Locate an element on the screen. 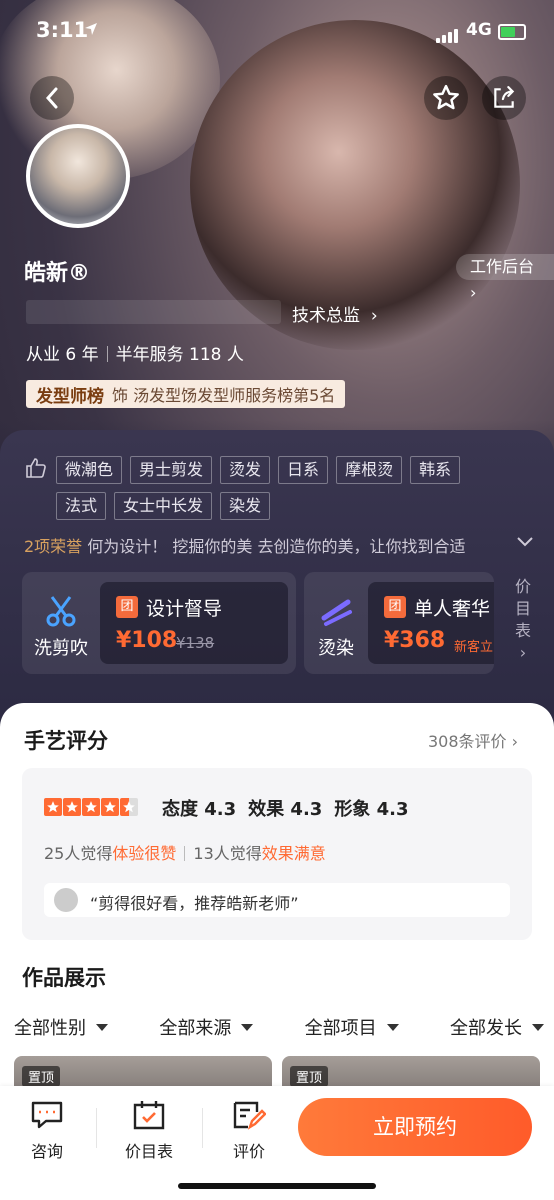 This screenshot has width=554, height=1200. job-title: 技术总监 is located at coordinates (326, 316).